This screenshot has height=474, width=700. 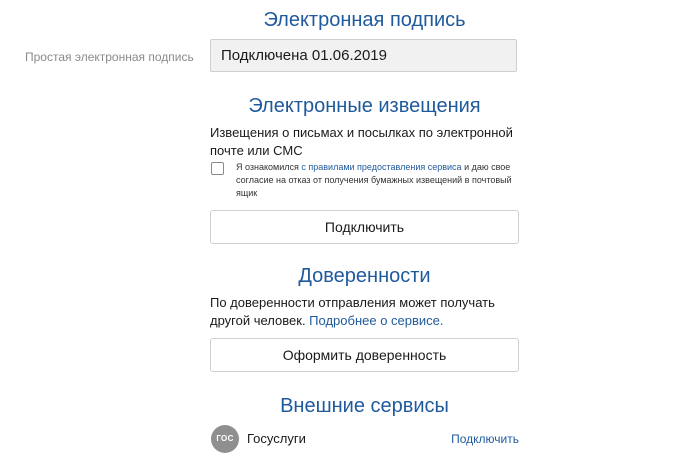 I want to click on esign-status-field: Подключена 01.06.2019, so click(x=363, y=55).